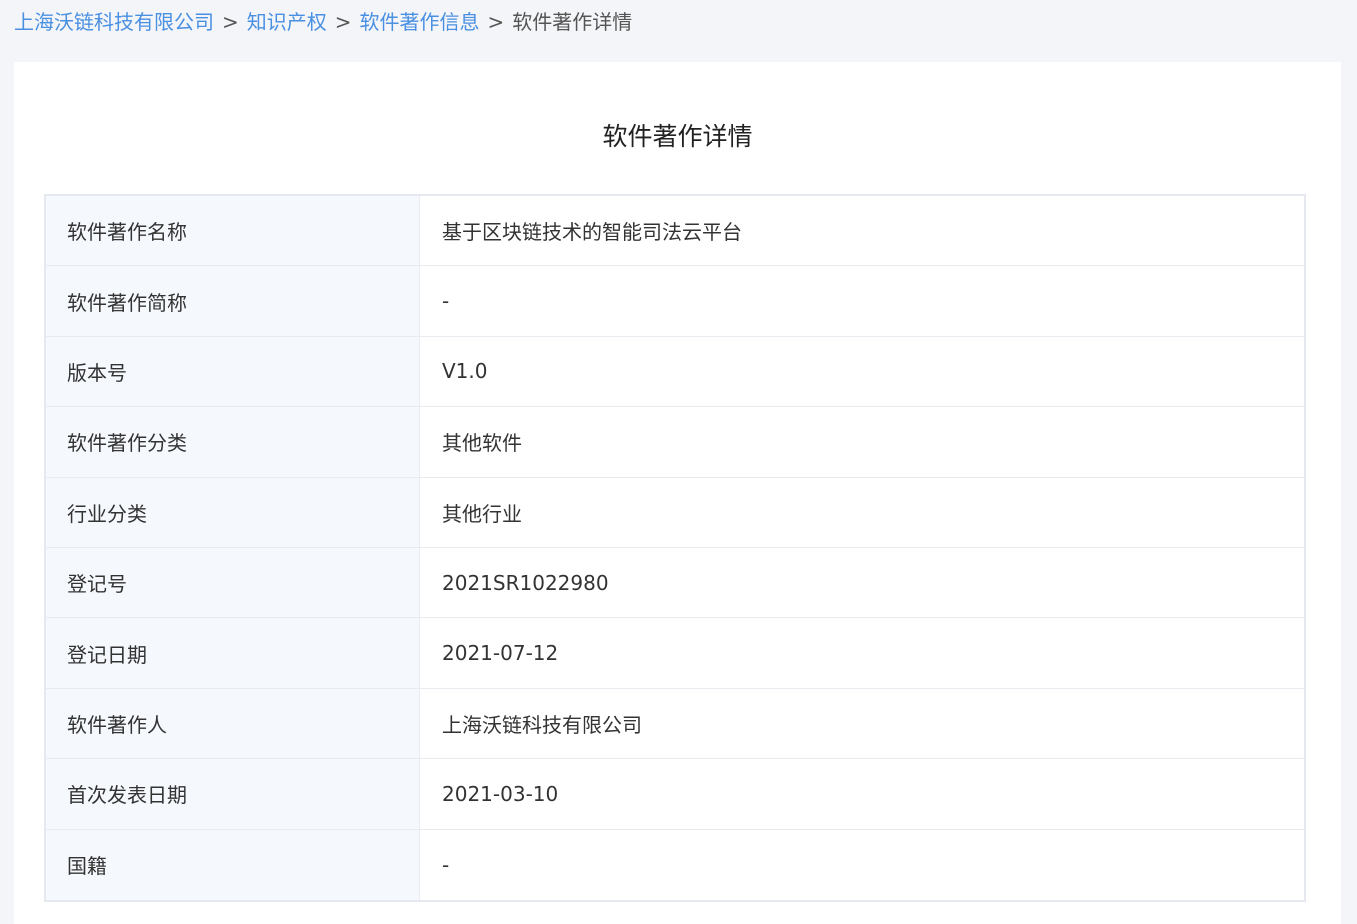 The width and height of the screenshot is (1357, 924). I want to click on table-row: 首次发表日期 2021-03-10, so click(675, 794).